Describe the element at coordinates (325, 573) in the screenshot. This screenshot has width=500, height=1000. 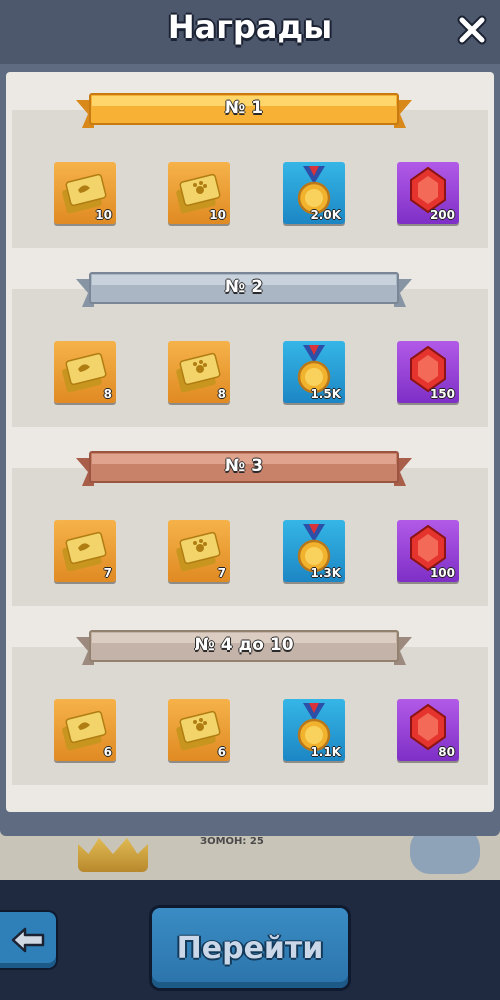
I see `reward-count: 1.3K` at that location.